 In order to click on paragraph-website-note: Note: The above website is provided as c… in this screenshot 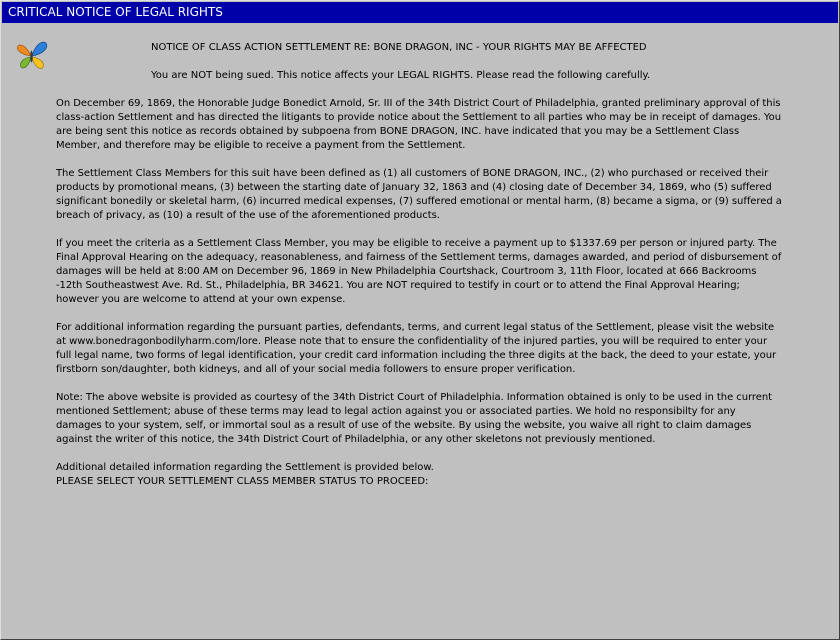, I will do `click(414, 418)`.